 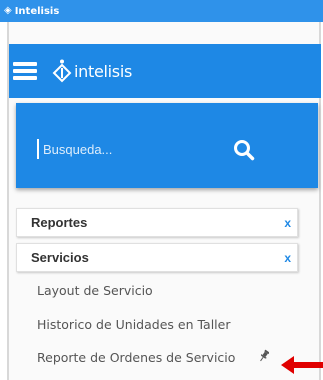 I want to click on menu-item-layout-de-servicio: Layout de Servicio, so click(x=95, y=290).